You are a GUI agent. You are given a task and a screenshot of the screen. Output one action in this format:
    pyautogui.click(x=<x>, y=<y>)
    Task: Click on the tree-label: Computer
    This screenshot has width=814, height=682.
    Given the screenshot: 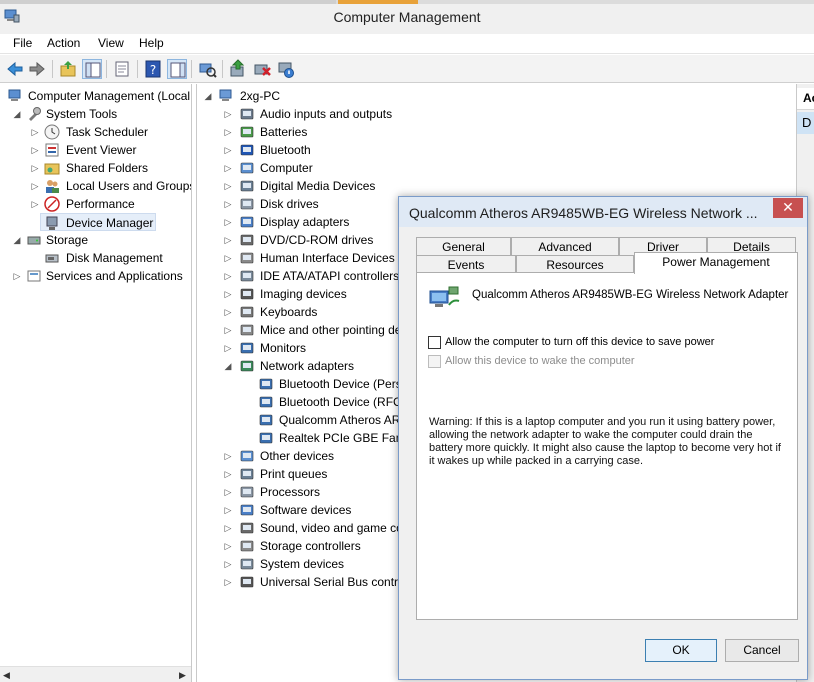 What is the action you would take?
    pyautogui.click(x=286, y=168)
    